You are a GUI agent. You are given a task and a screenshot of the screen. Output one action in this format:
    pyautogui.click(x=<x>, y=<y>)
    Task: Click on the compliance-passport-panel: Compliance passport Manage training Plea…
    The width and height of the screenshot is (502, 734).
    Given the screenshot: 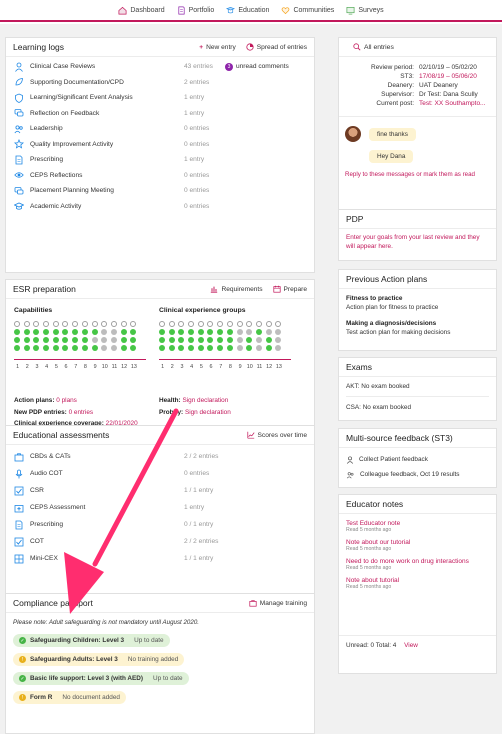 What is the action you would take?
    pyautogui.click(x=160, y=663)
    